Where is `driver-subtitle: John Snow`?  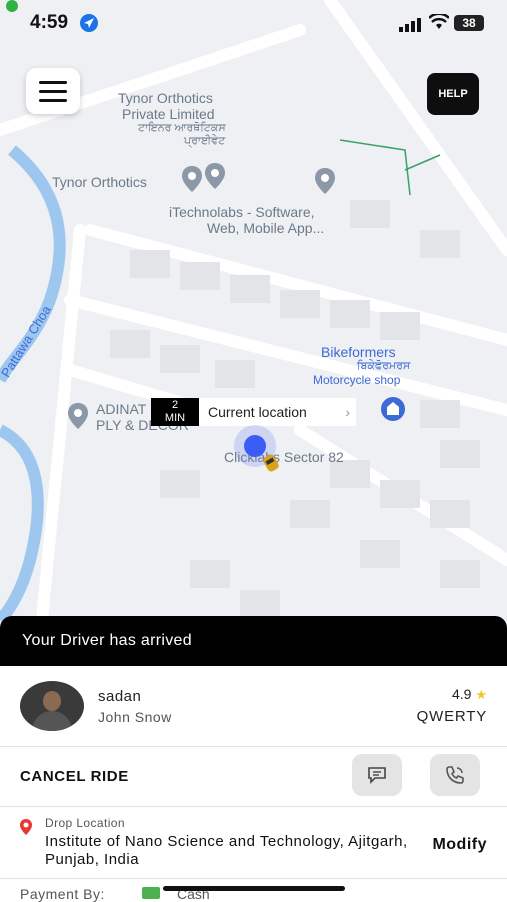
driver-subtitle: John Snow is located at coordinates (135, 717).